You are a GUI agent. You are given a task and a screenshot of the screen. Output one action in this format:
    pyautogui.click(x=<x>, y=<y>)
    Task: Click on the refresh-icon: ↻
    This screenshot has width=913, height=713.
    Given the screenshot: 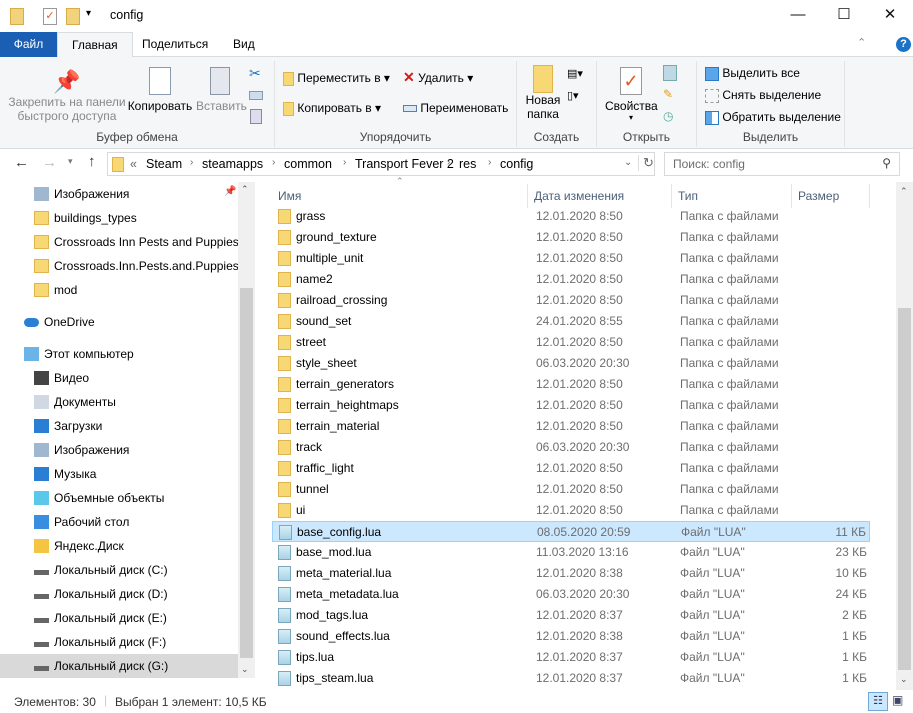 What is the action you would take?
    pyautogui.click(x=646, y=163)
    